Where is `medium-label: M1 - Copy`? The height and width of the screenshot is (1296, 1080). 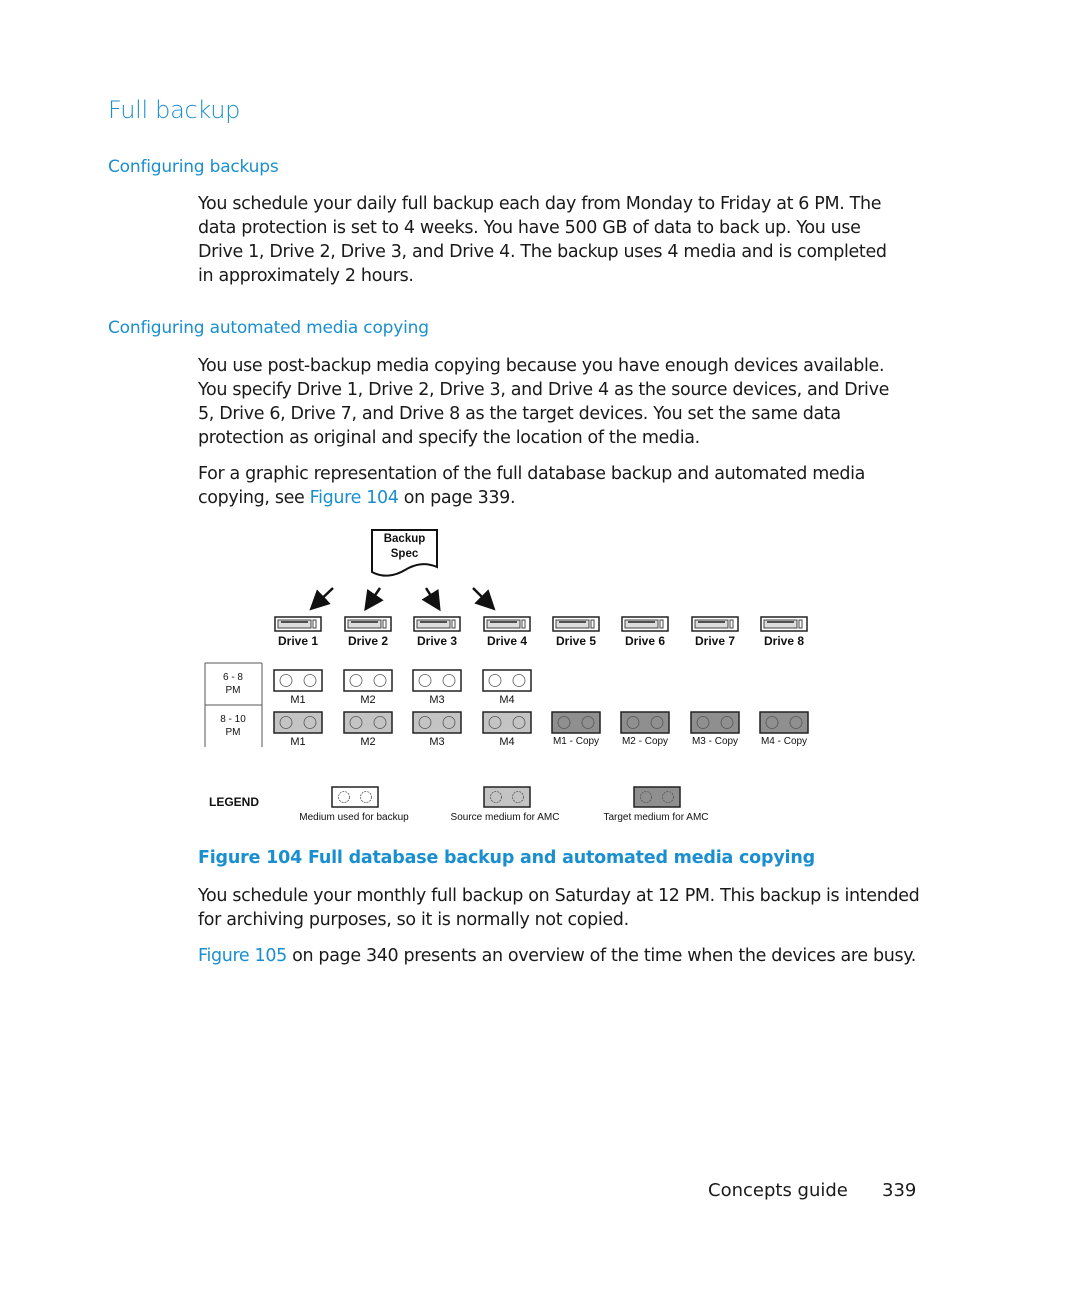 medium-label: M1 - Copy is located at coordinates (576, 741).